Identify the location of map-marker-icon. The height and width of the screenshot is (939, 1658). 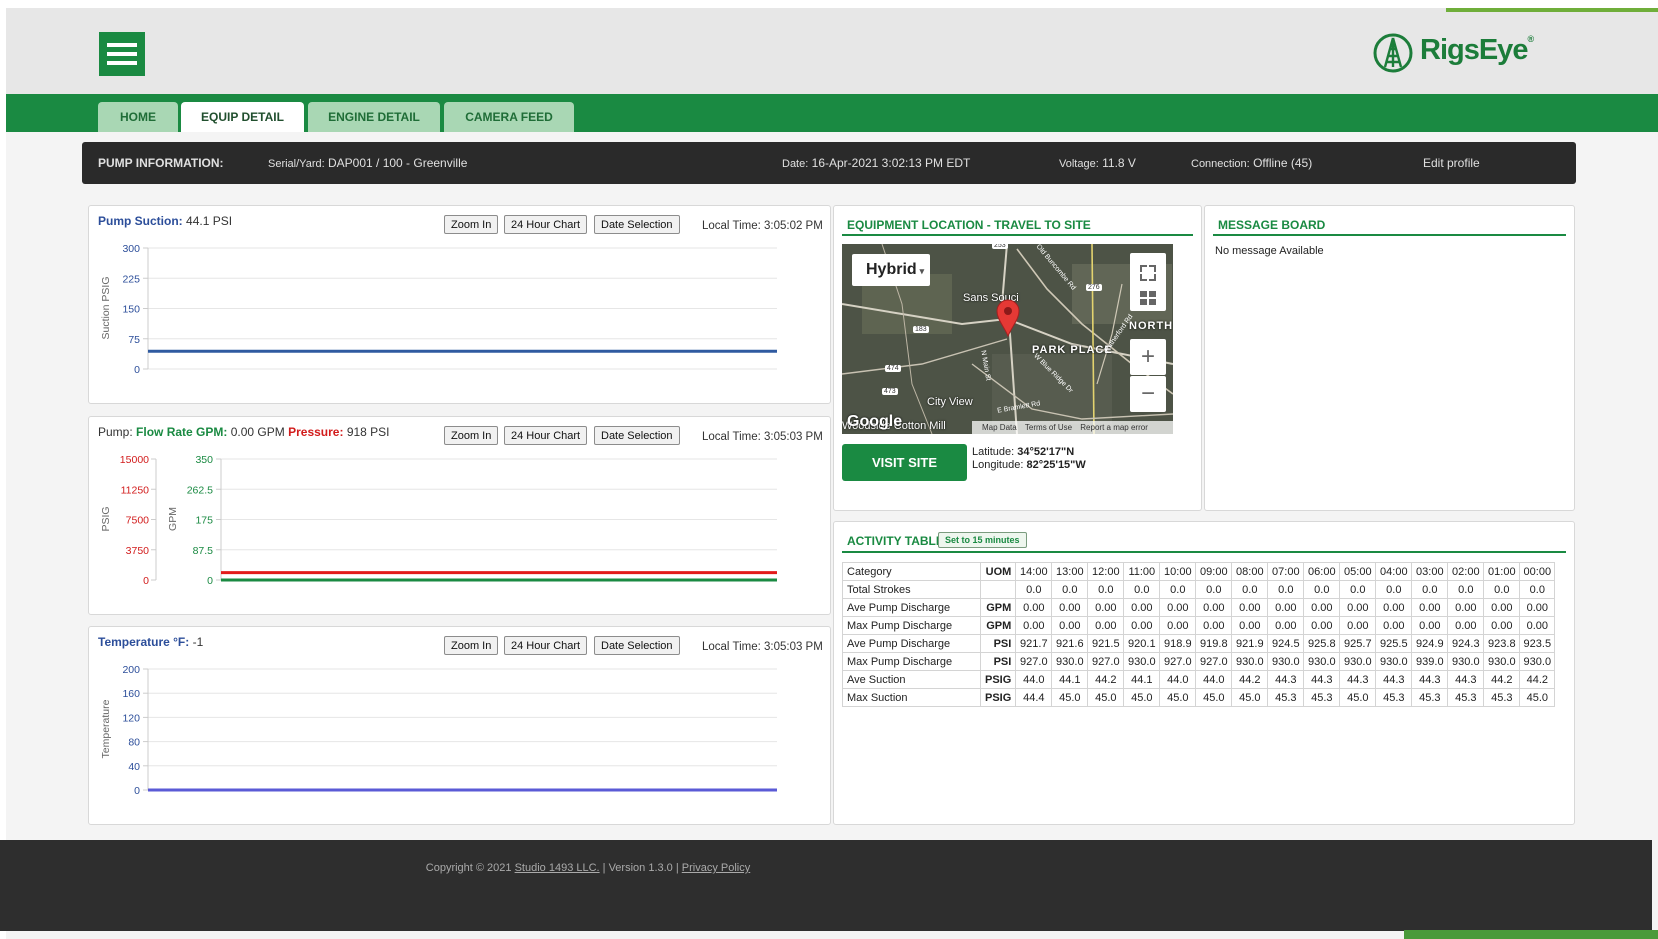
(1008, 318).